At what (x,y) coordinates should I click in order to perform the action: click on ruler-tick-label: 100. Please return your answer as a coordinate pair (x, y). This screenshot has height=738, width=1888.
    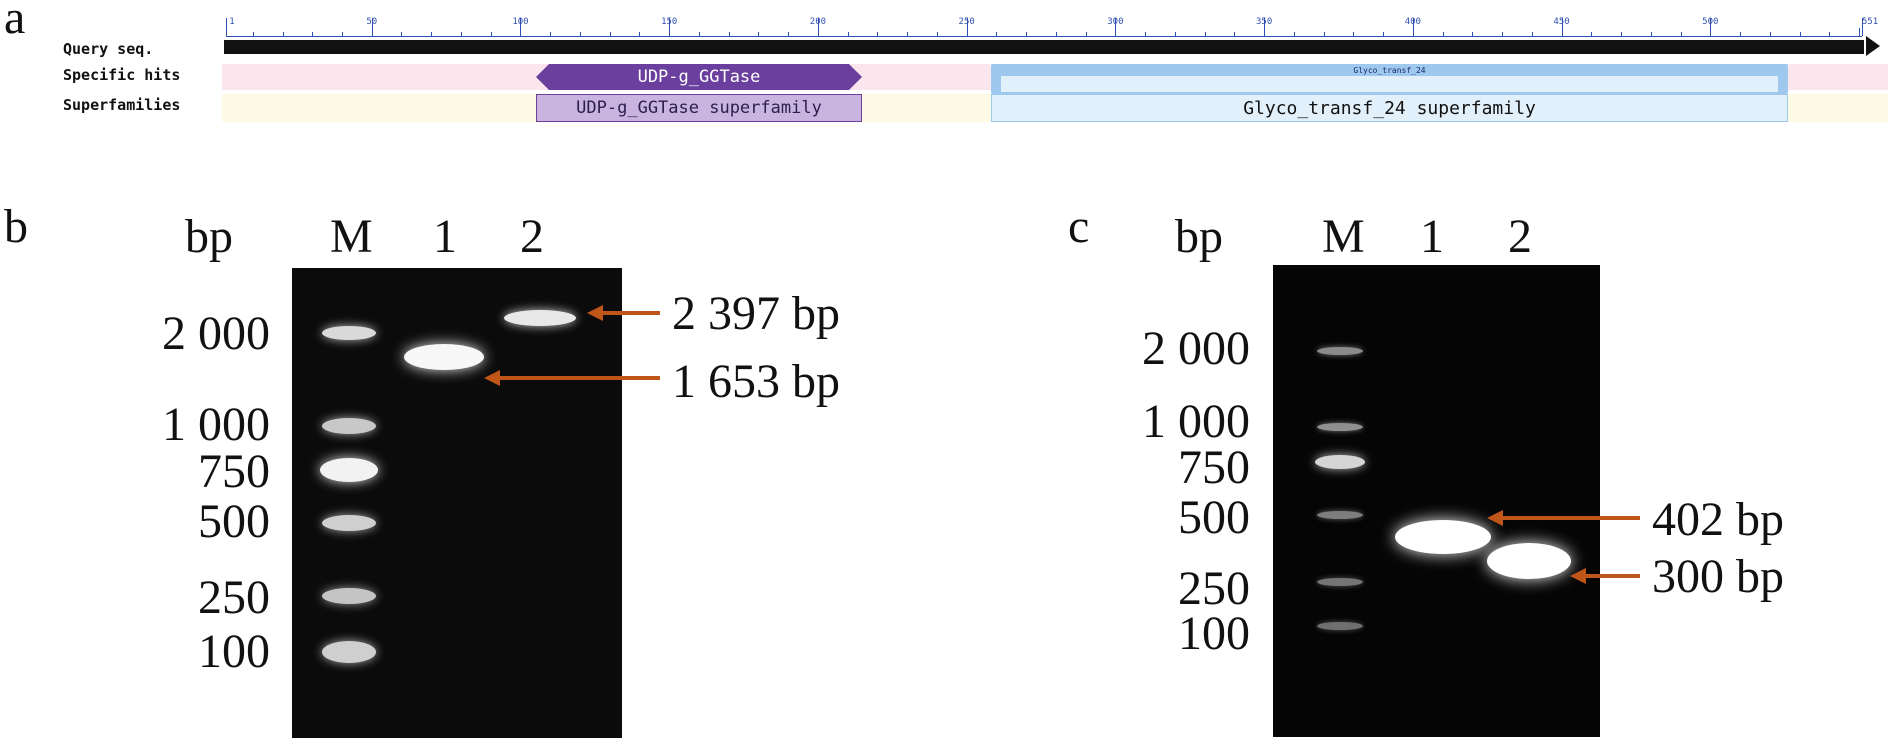
    Looking at the image, I should click on (520, 22).